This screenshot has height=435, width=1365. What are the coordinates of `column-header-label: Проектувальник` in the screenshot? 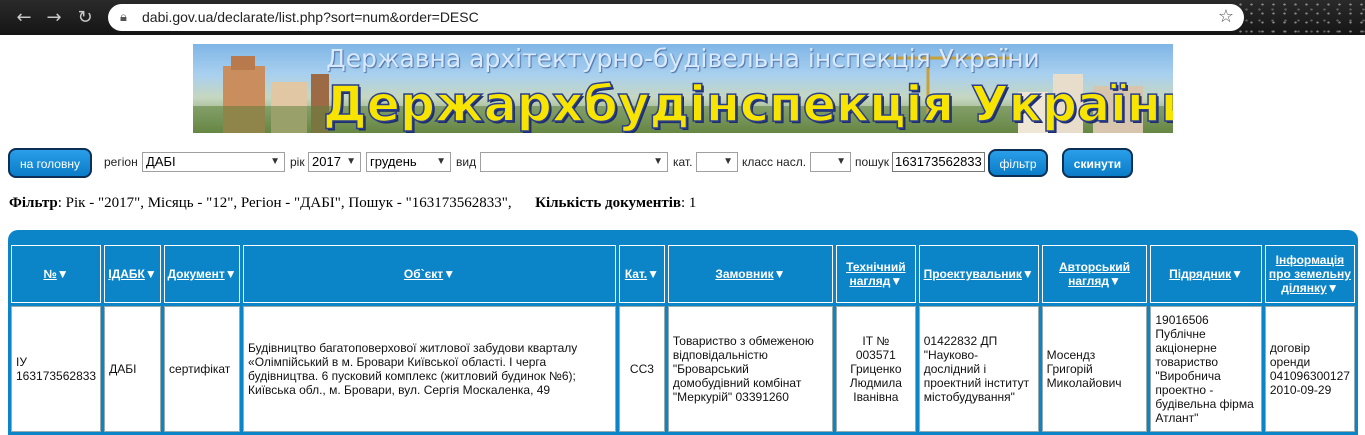 It's located at (973, 274).